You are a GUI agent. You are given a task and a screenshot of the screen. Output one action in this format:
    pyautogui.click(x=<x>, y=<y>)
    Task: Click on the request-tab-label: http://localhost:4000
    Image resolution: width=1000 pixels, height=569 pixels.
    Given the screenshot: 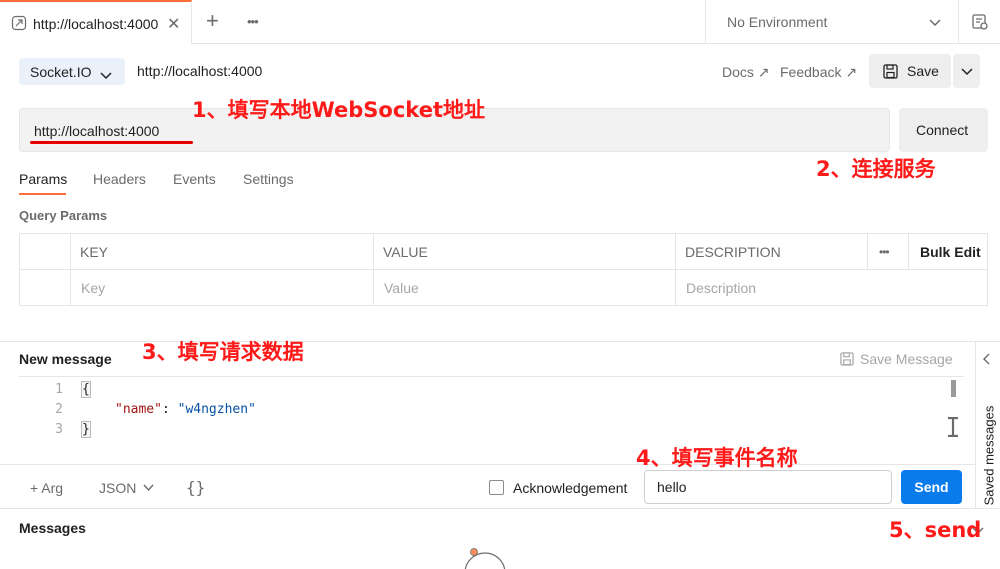 What is the action you would take?
    pyautogui.click(x=96, y=24)
    